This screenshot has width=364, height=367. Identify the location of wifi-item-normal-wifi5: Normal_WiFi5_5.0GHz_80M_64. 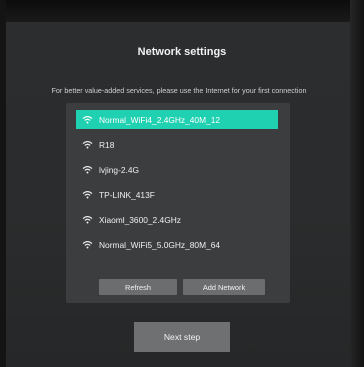
(177, 244).